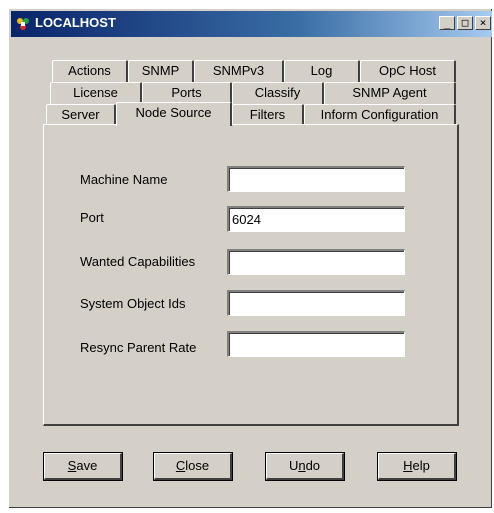 The height and width of the screenshot is (513, 494). Describe the element at coordinates (138, 347) in the screenshot. I see `resync-parent-rate-label: Resync Parent Rate` at that location.